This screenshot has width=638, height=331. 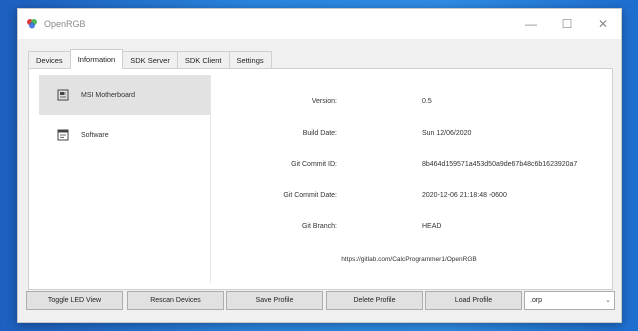 What do you see at coordinates (409, 137) in the screenshot?
I see `build-date-row: Build Date: Sun 12/06/2020` at bounding box center [409, 137].